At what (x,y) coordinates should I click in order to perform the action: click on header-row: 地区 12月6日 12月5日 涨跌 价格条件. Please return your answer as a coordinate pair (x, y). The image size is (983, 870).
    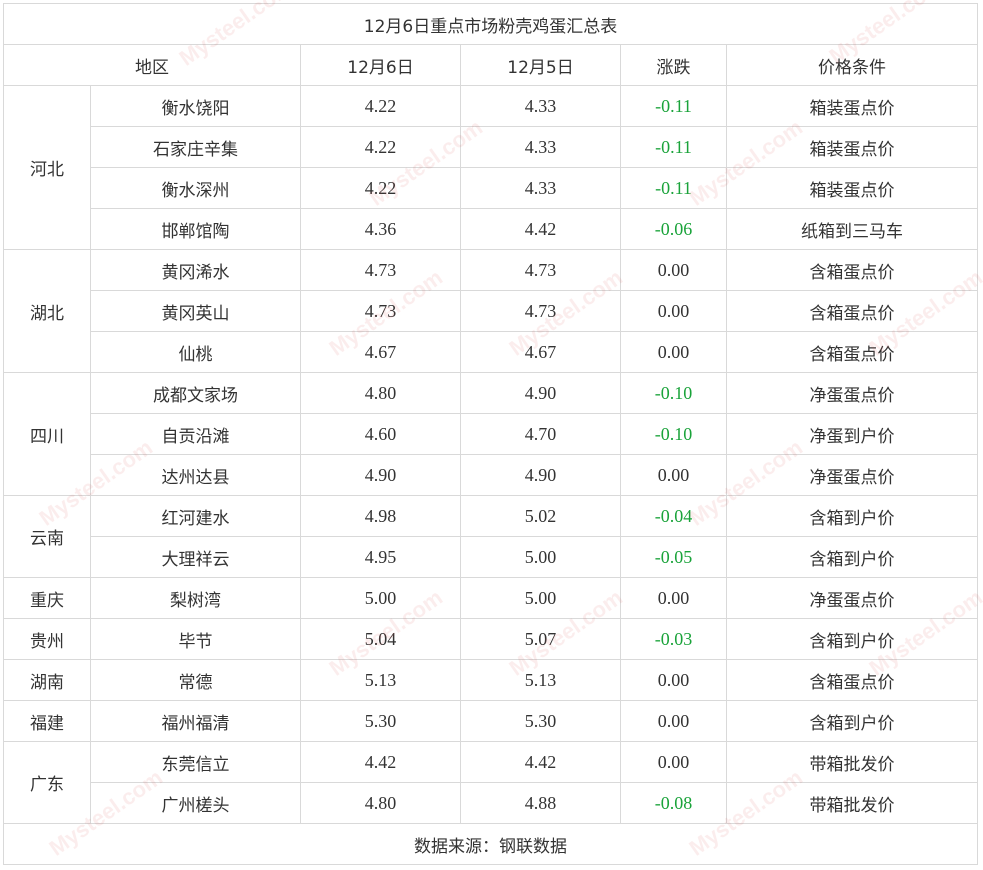
    Looking at the image, I should click on (491, 65).